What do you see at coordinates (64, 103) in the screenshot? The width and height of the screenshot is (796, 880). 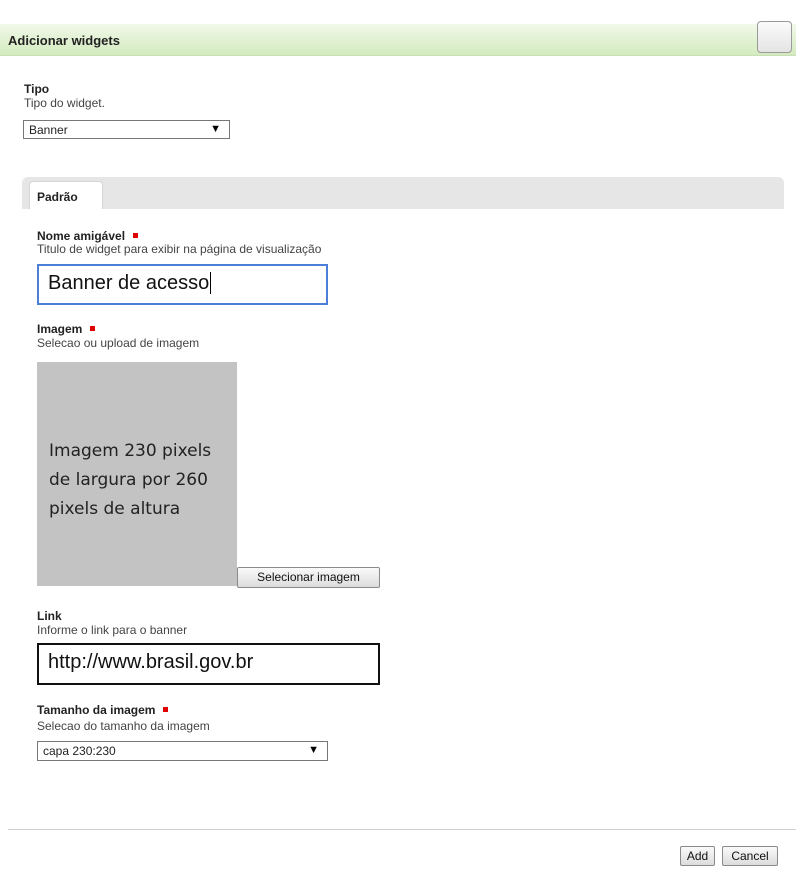 I see `tipo-description: Tipo do widget.` at bounding box center [64, 103].